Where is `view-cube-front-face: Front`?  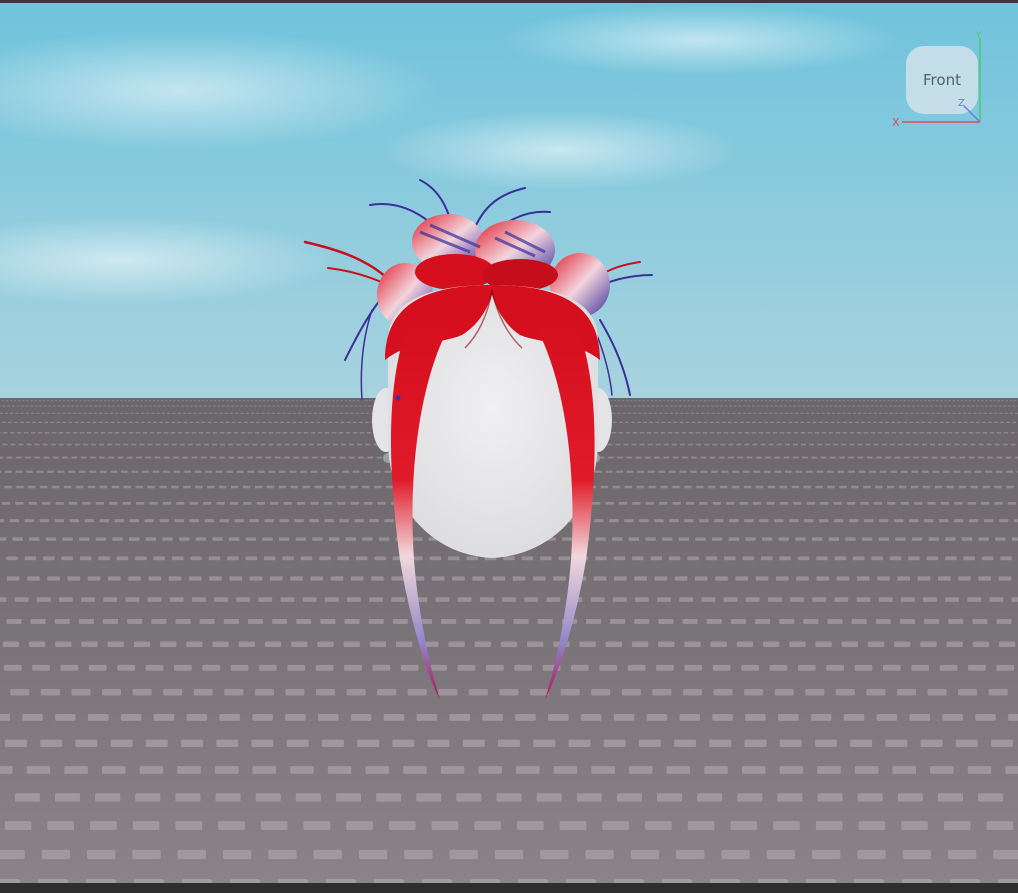 view-cube-front-face: Front is located at coordinates (942, 80).